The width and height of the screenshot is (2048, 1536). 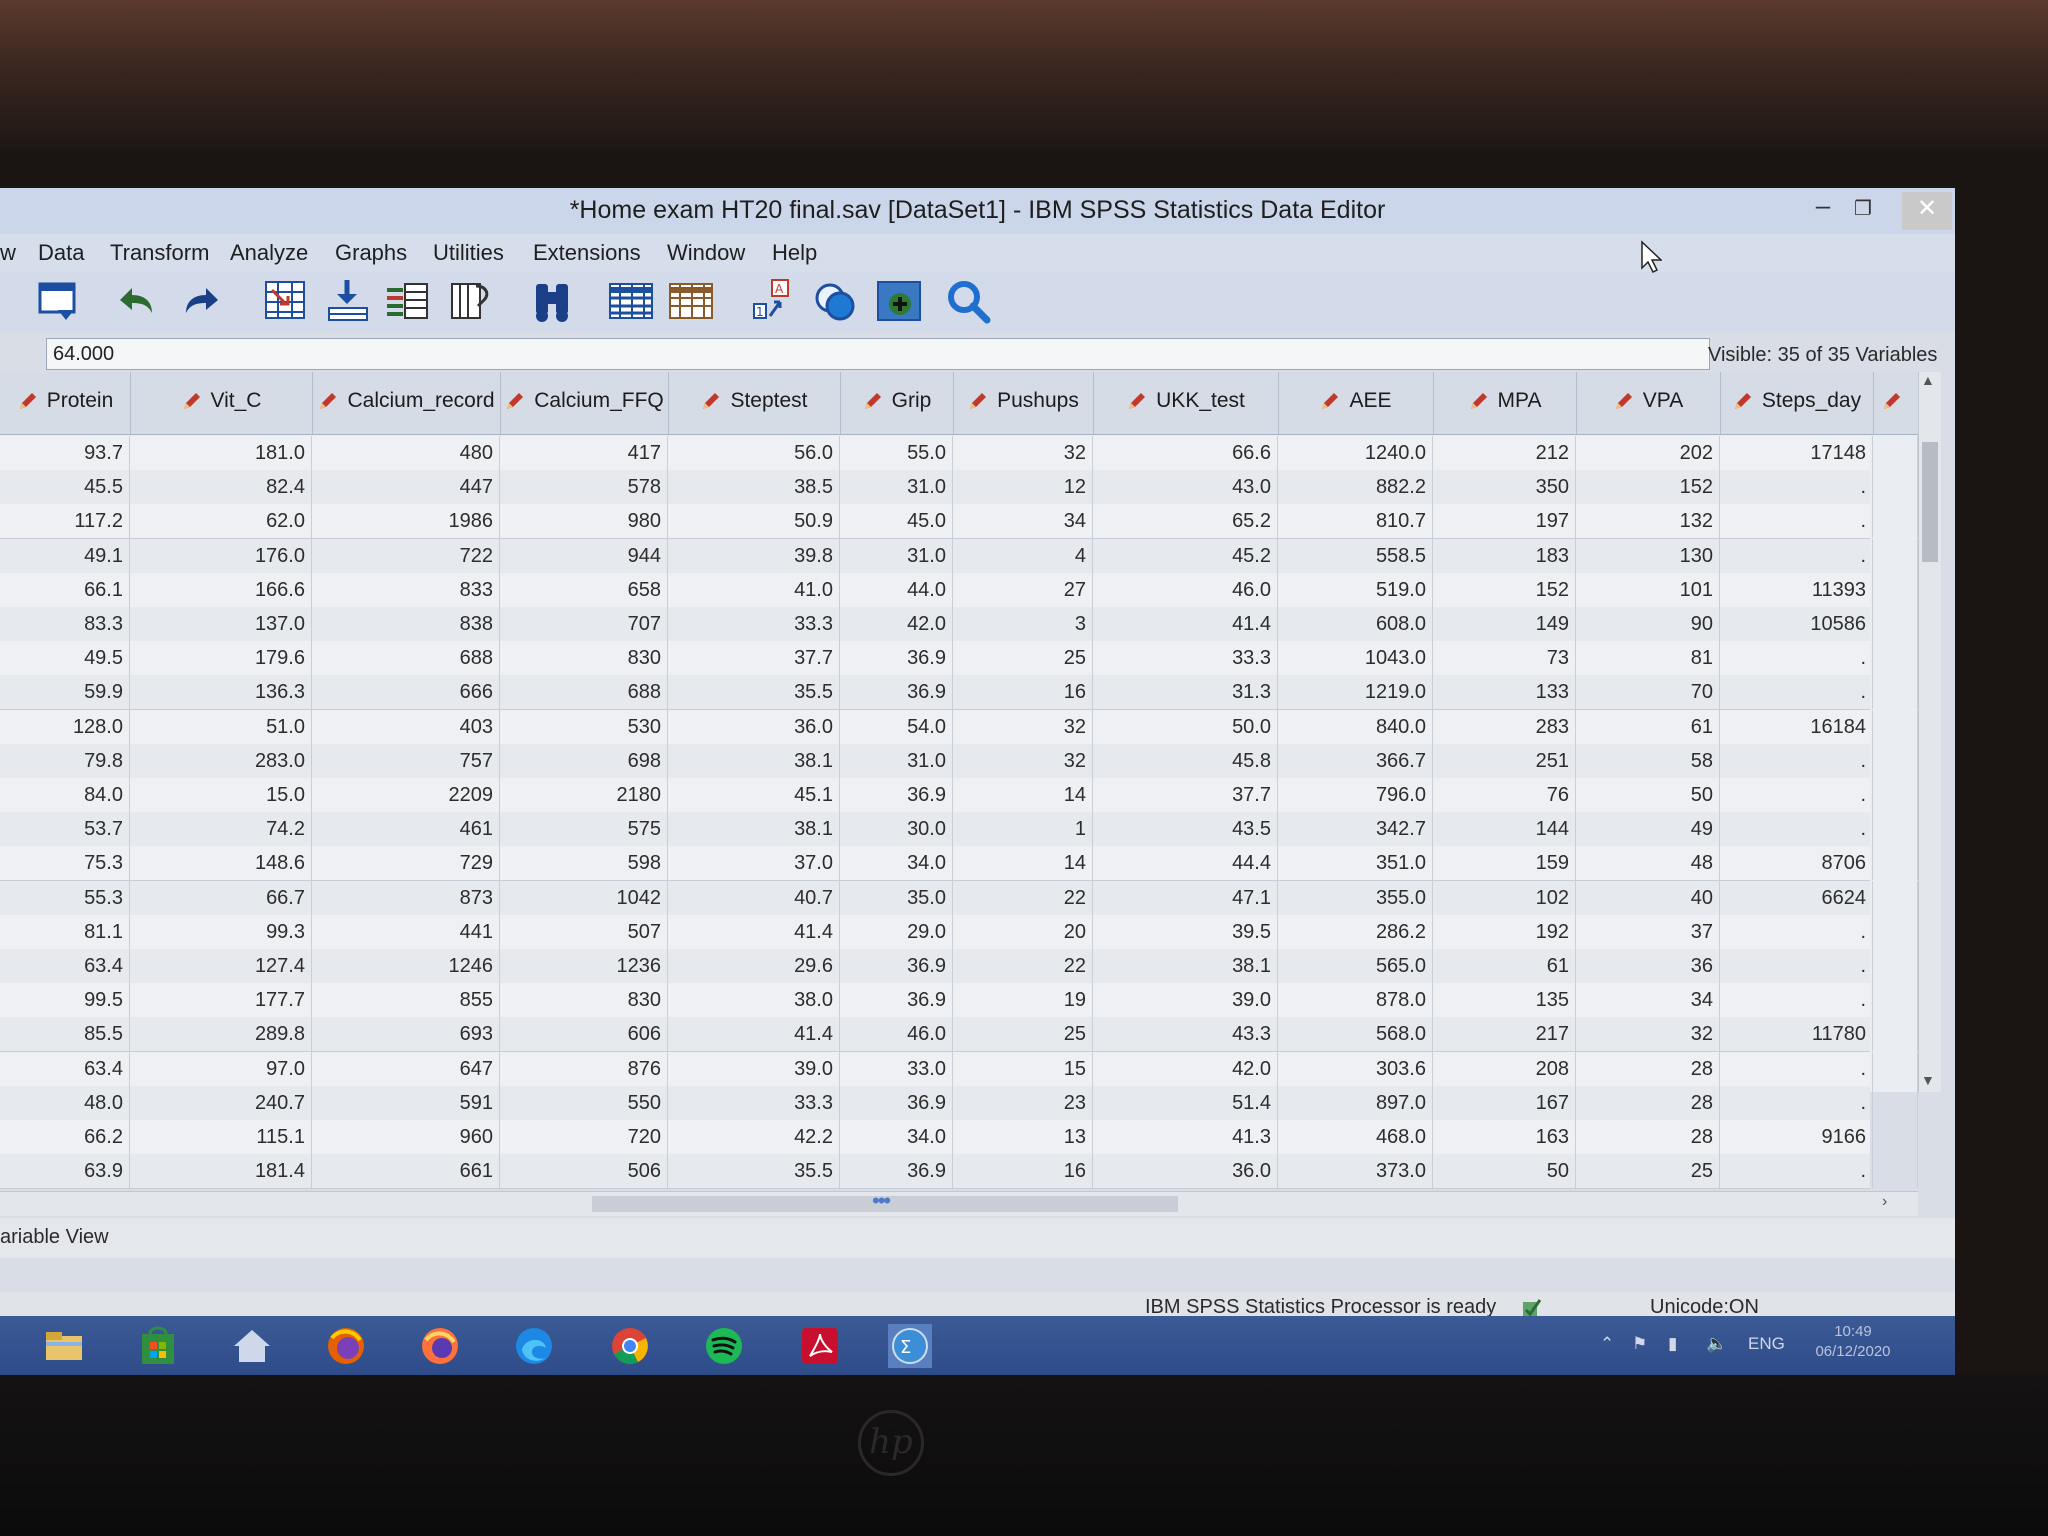 What do you see at coordinates (406, 829) in the screenshot?
I see `table-cell: 461` at bounding box center [406, 829].